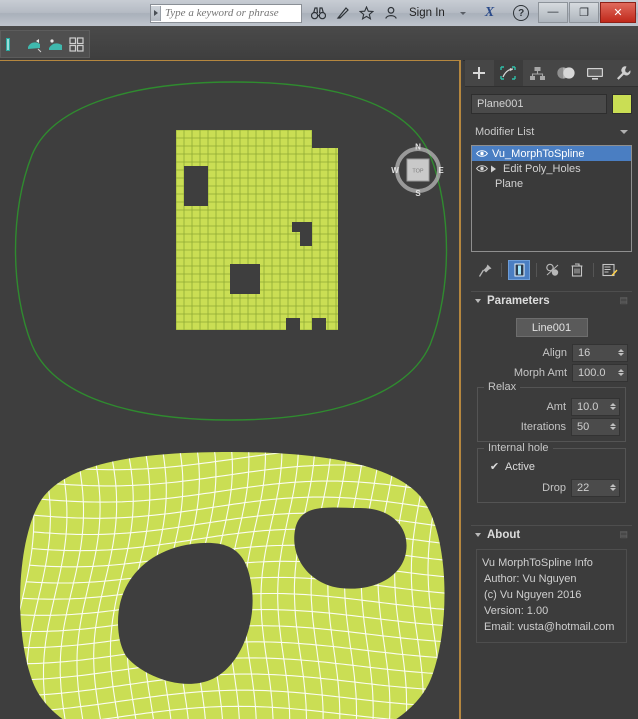 The width and height of the screenshot is (638, 719). I want to click on maximize-button: ❐, so click(584, 12).